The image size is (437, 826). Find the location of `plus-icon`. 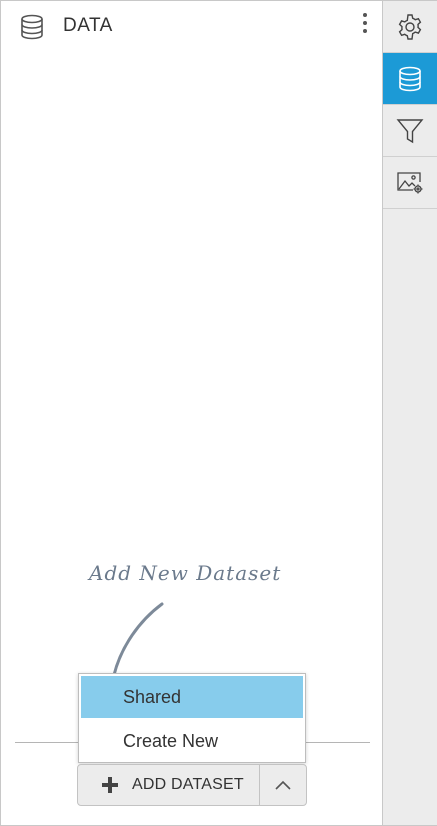

plus-icon is located at coordinates (110, 785).